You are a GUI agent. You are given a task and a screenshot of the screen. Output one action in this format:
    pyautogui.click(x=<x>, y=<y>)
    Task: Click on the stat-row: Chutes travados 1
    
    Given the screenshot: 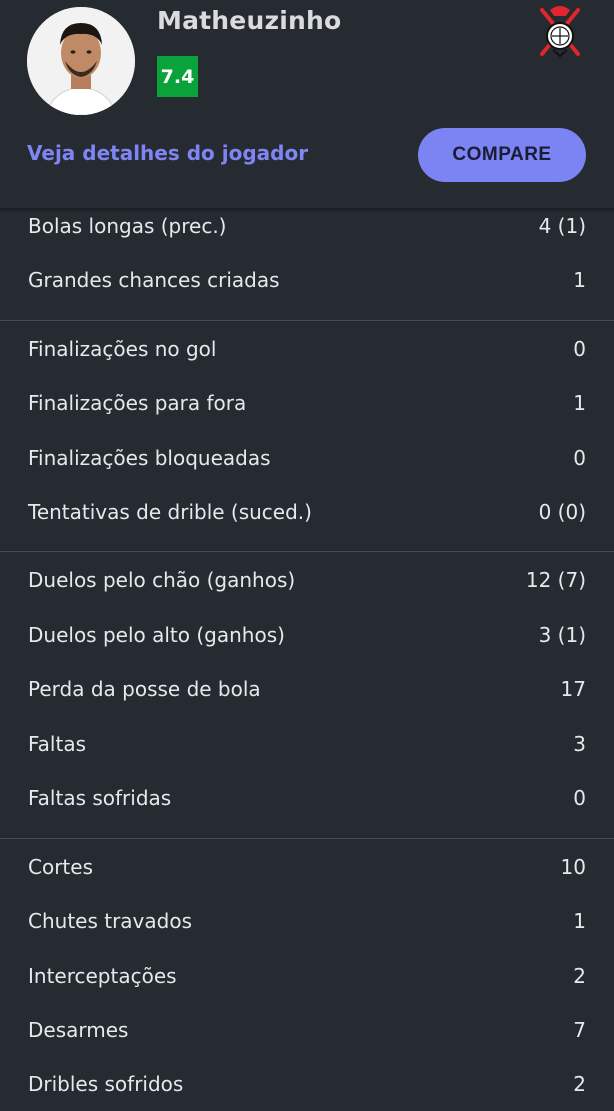 What is the action you would take?
    pyautogui.click(x=307, y=921)
    